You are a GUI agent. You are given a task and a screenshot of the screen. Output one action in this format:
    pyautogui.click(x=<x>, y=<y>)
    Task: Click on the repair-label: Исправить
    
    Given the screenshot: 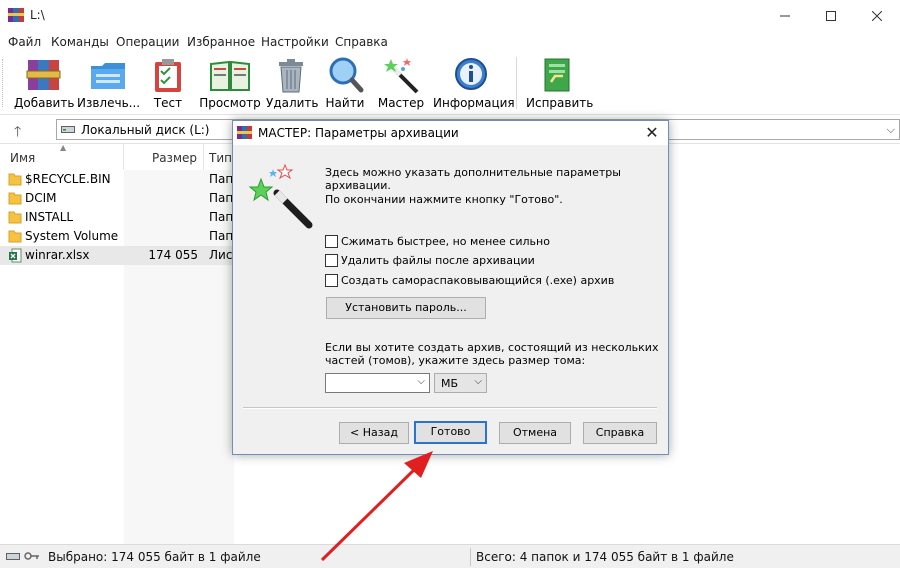 What is the action you would take?
    pyautogui.click(x=560, y=103)
    